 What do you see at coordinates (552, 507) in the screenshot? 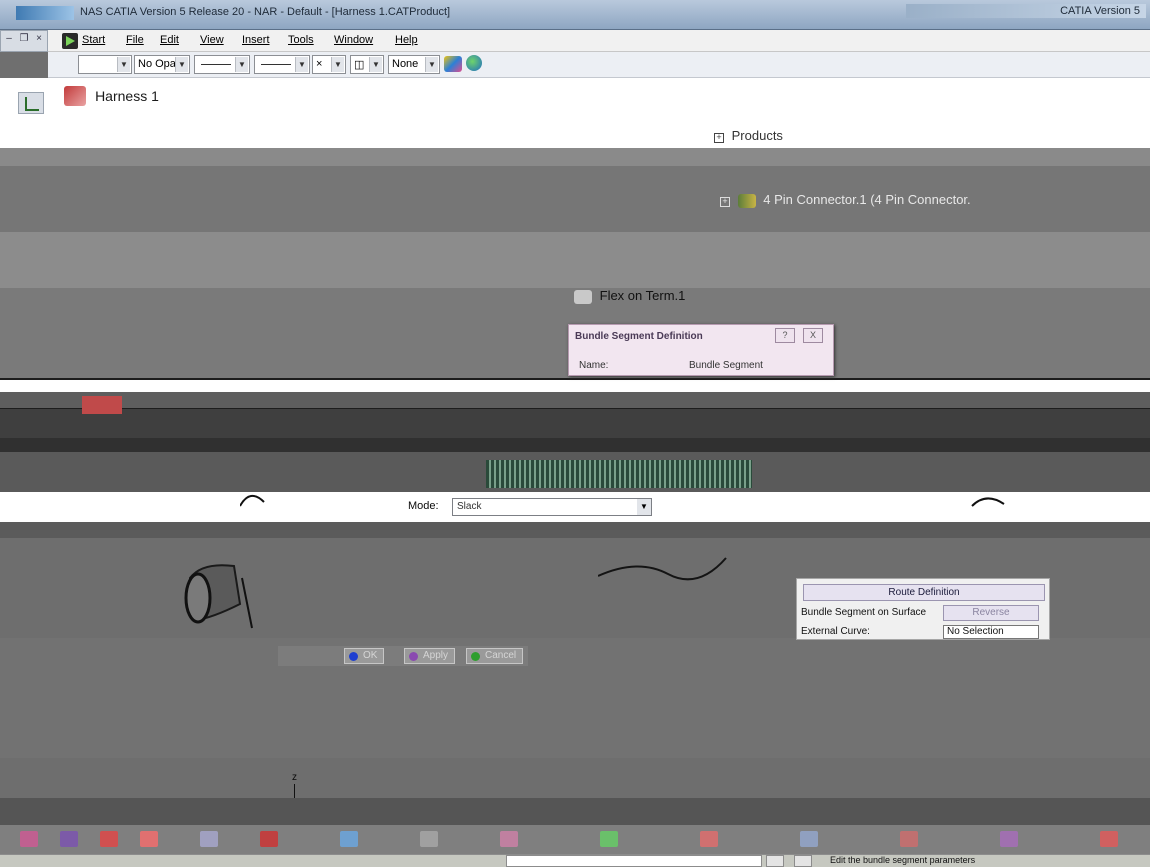
I see `mode-combo: Slack ▼` at bounding box center [552, 507].